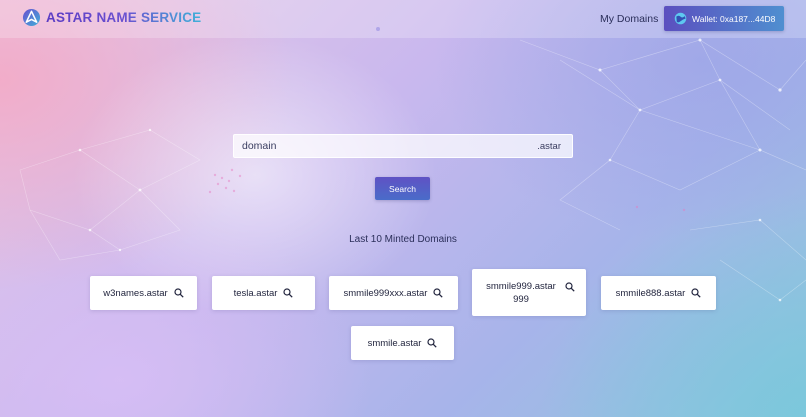 This screenshot has width=806, height=417. I want to click on domain-name: smmile999.astar 999, so click(521, 293).